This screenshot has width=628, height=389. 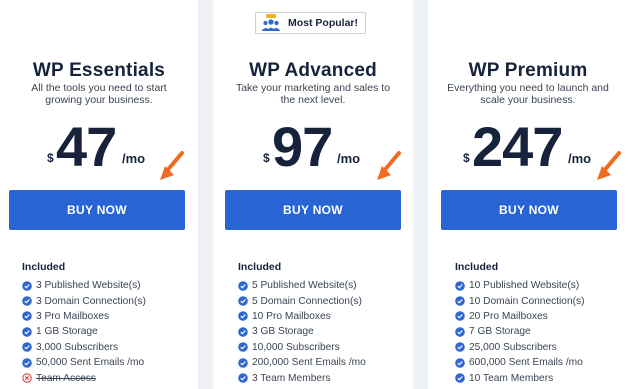 I want to click on feature-label: 3 GB Storage, so click(x=283, y=332).